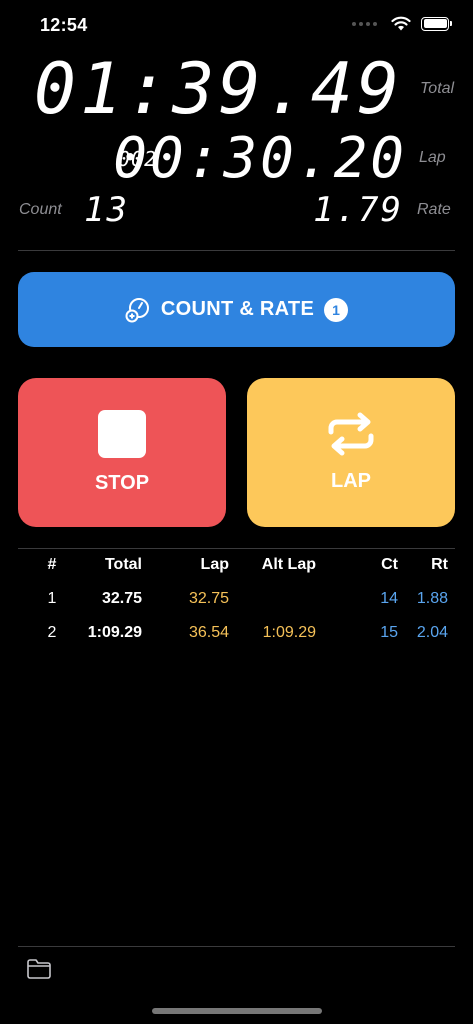 The height and width of the screenshot is (1024, 473). What do you see at coordinates (432, 632) in the screenshot?
I see `row-rt: 2.04` at bounding box center [432, 632].